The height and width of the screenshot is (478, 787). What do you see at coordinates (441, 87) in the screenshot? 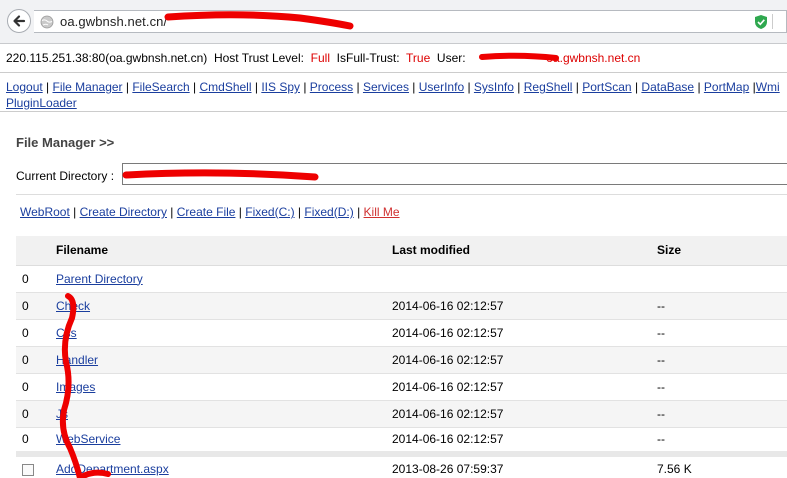
I see `nav-userinfo: UserInfo` at bounding box center [441, 87].